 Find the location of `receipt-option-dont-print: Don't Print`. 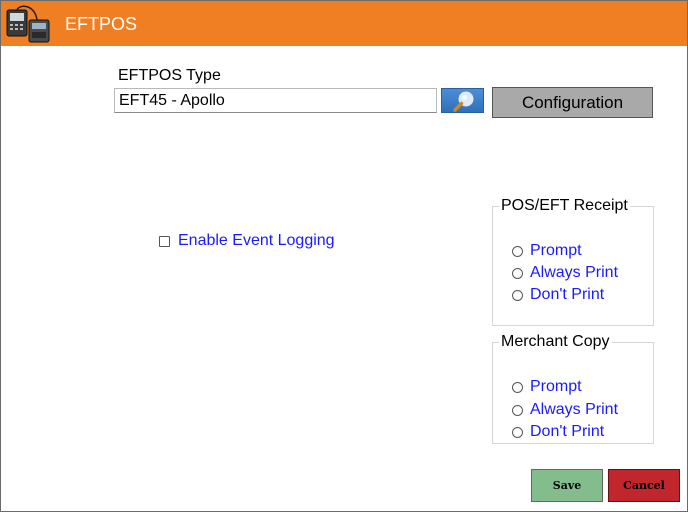

receipt-option-dont-print: Don't Print is located at coordinates (558, 295).